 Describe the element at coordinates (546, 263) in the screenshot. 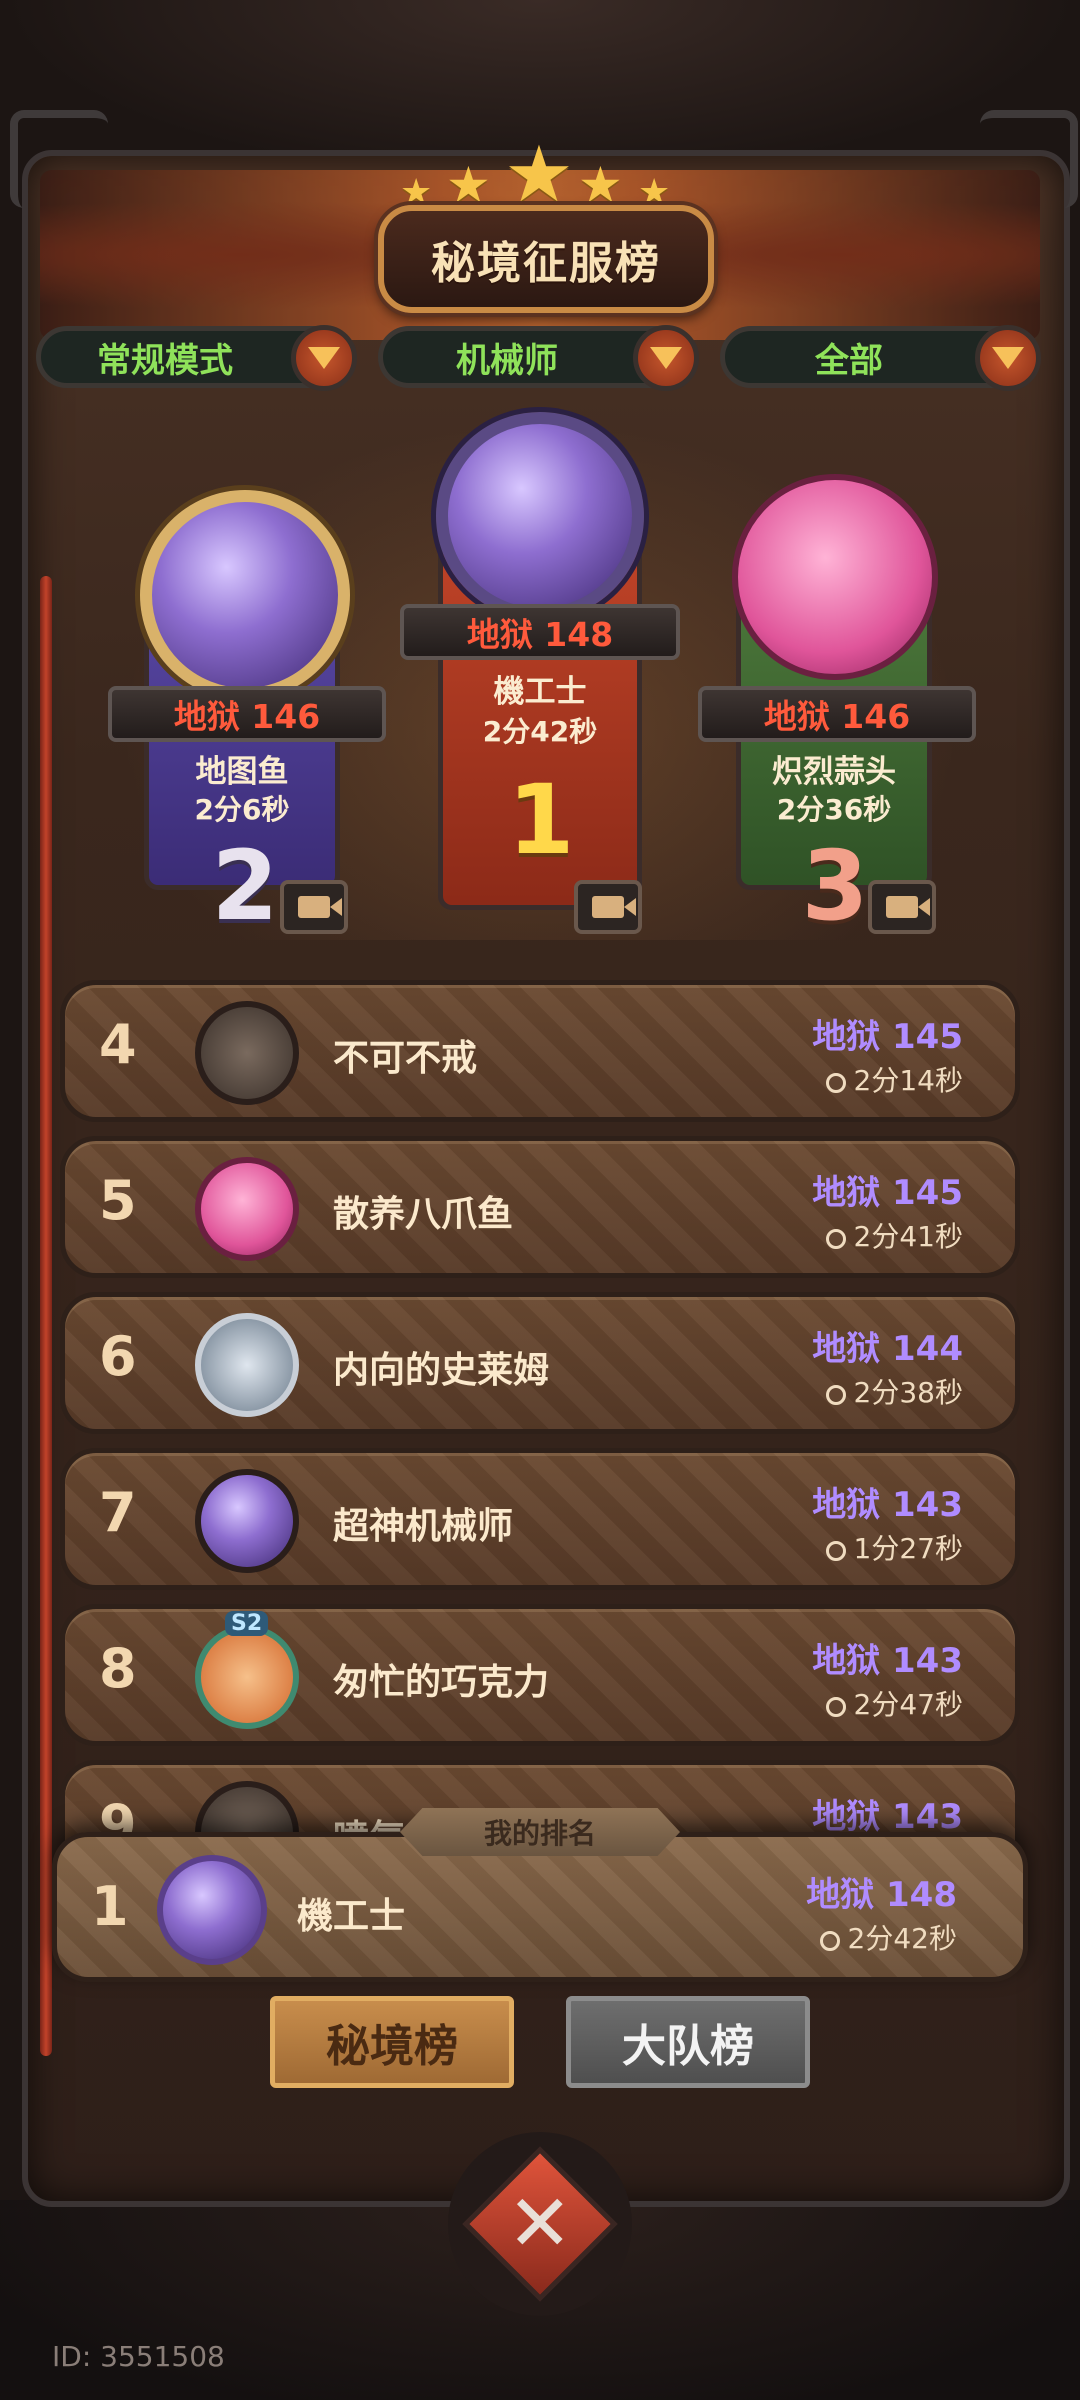

I see `page-title: 秘境征服榜` at that location.